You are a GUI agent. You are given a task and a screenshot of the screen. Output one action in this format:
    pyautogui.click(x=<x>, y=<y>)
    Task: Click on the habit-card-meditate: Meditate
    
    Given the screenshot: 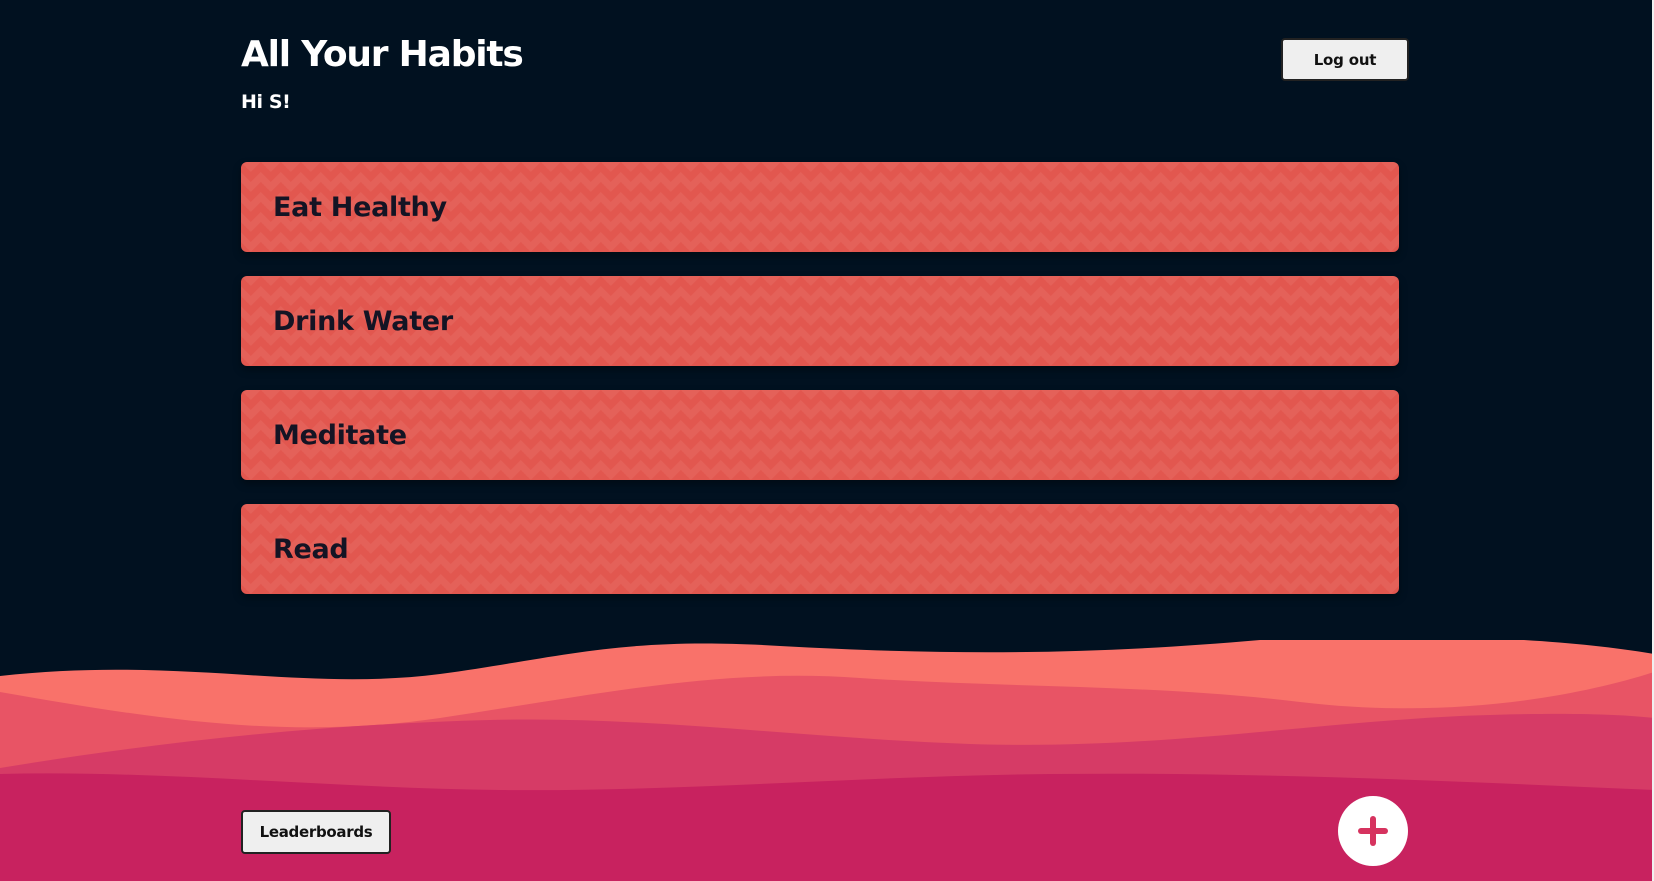 What is the action you would take?
    pyautogui.click(x=820, y=435)
    